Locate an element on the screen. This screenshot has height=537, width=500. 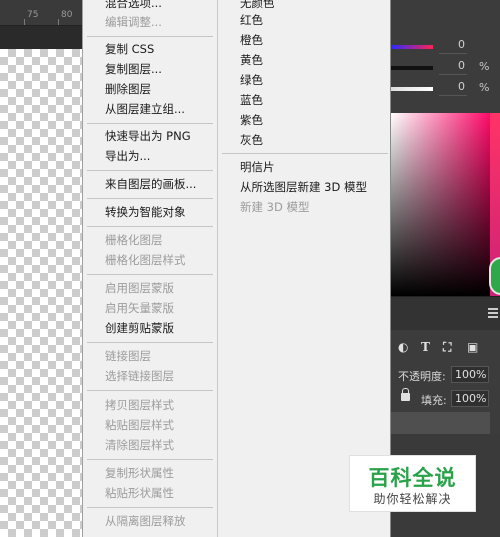
color-slider-row: 0 is located at coordinates (445, 46).